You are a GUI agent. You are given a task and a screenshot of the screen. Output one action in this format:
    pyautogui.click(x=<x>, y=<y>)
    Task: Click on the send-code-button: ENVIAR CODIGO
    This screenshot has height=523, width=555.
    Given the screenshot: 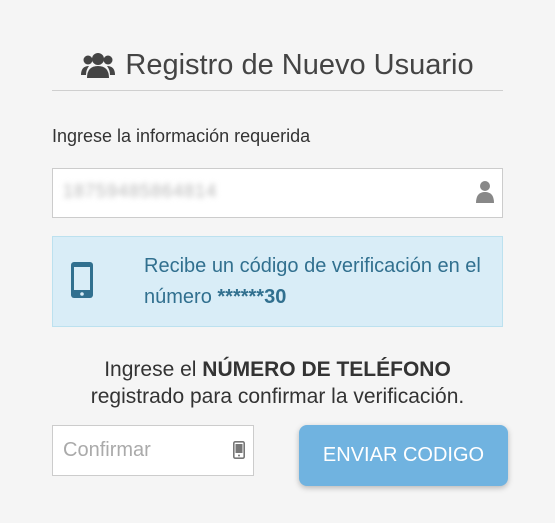 What is the action you would take?
    pyautogui.click(x=403, y=455)
    